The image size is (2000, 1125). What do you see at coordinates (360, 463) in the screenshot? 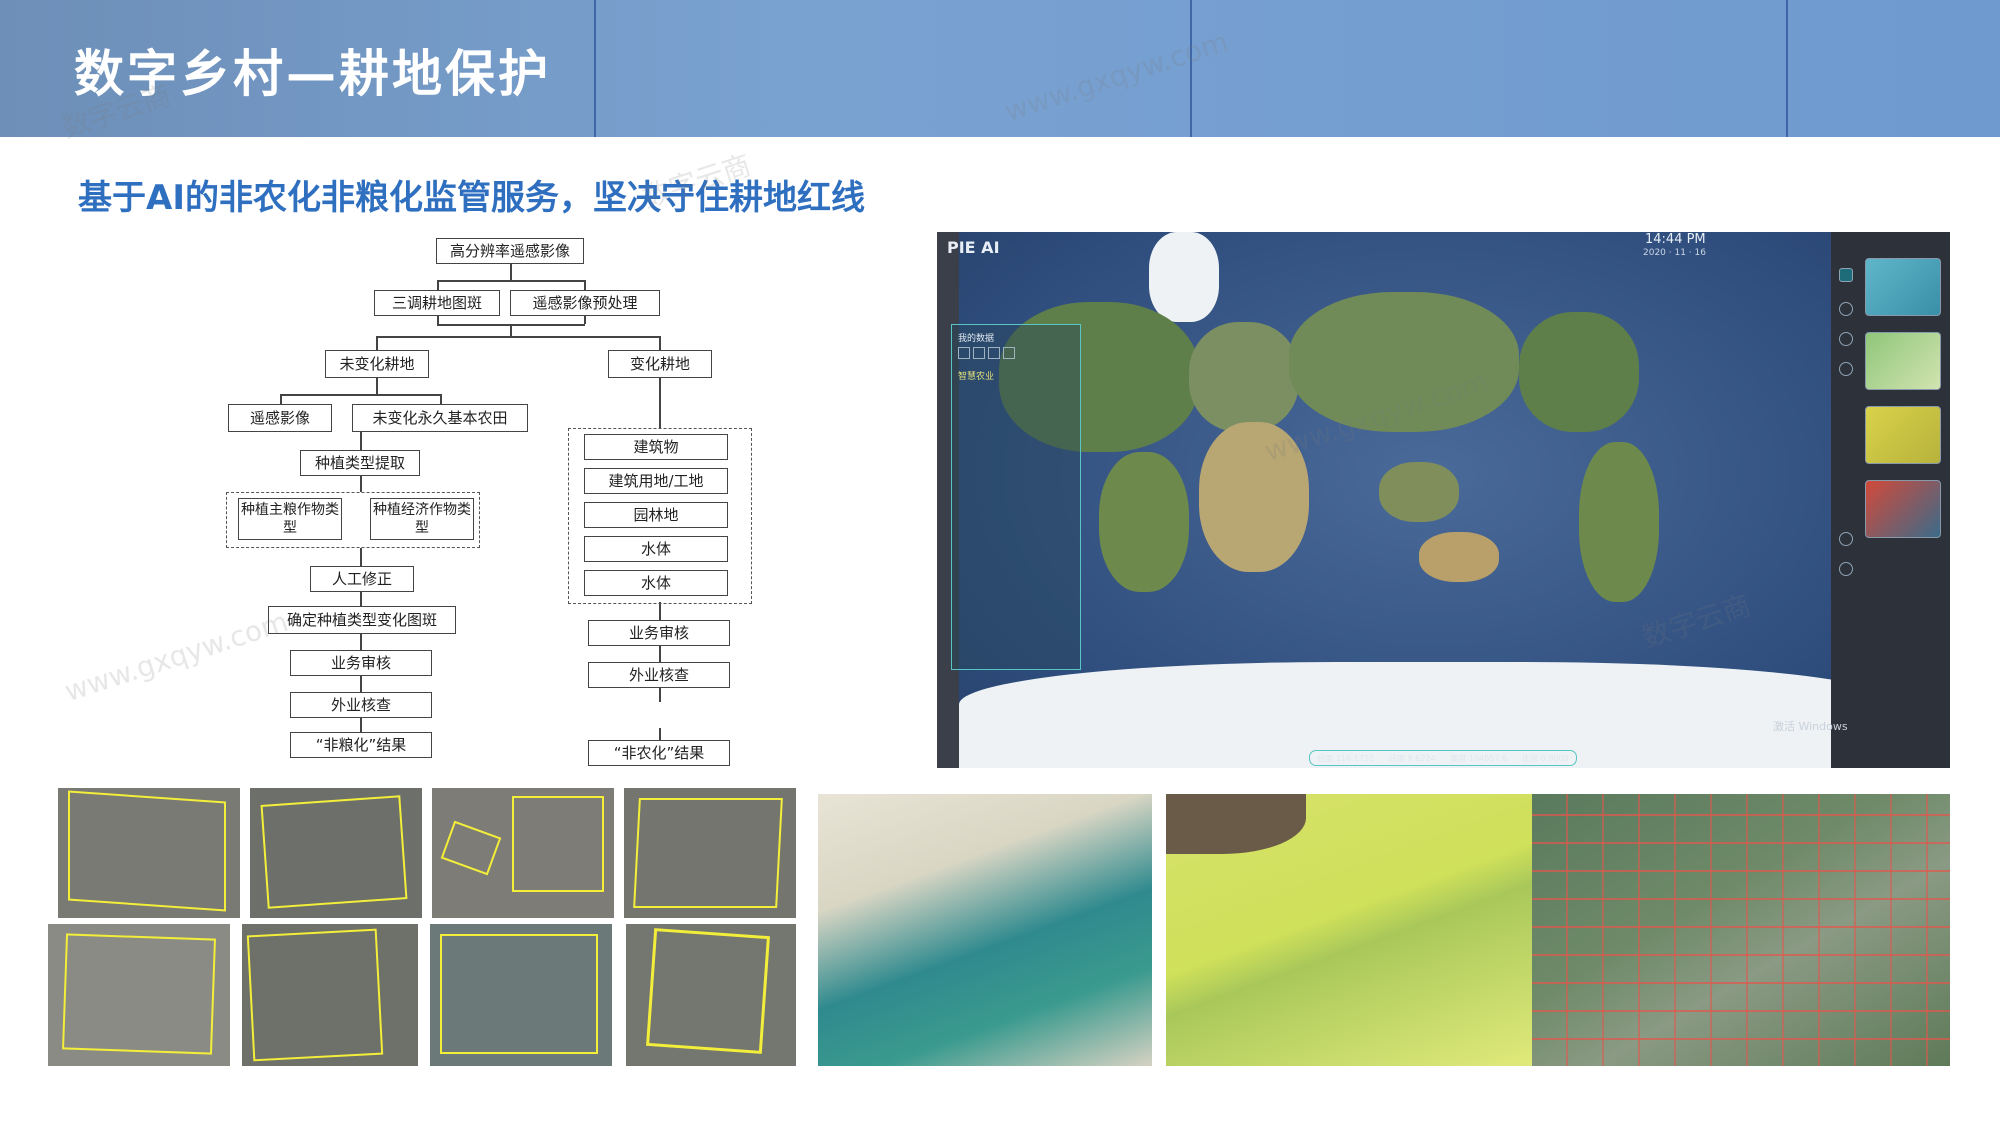
I see `flow-crop-extract: 种植类型提取` at bounding box center [360, 463].